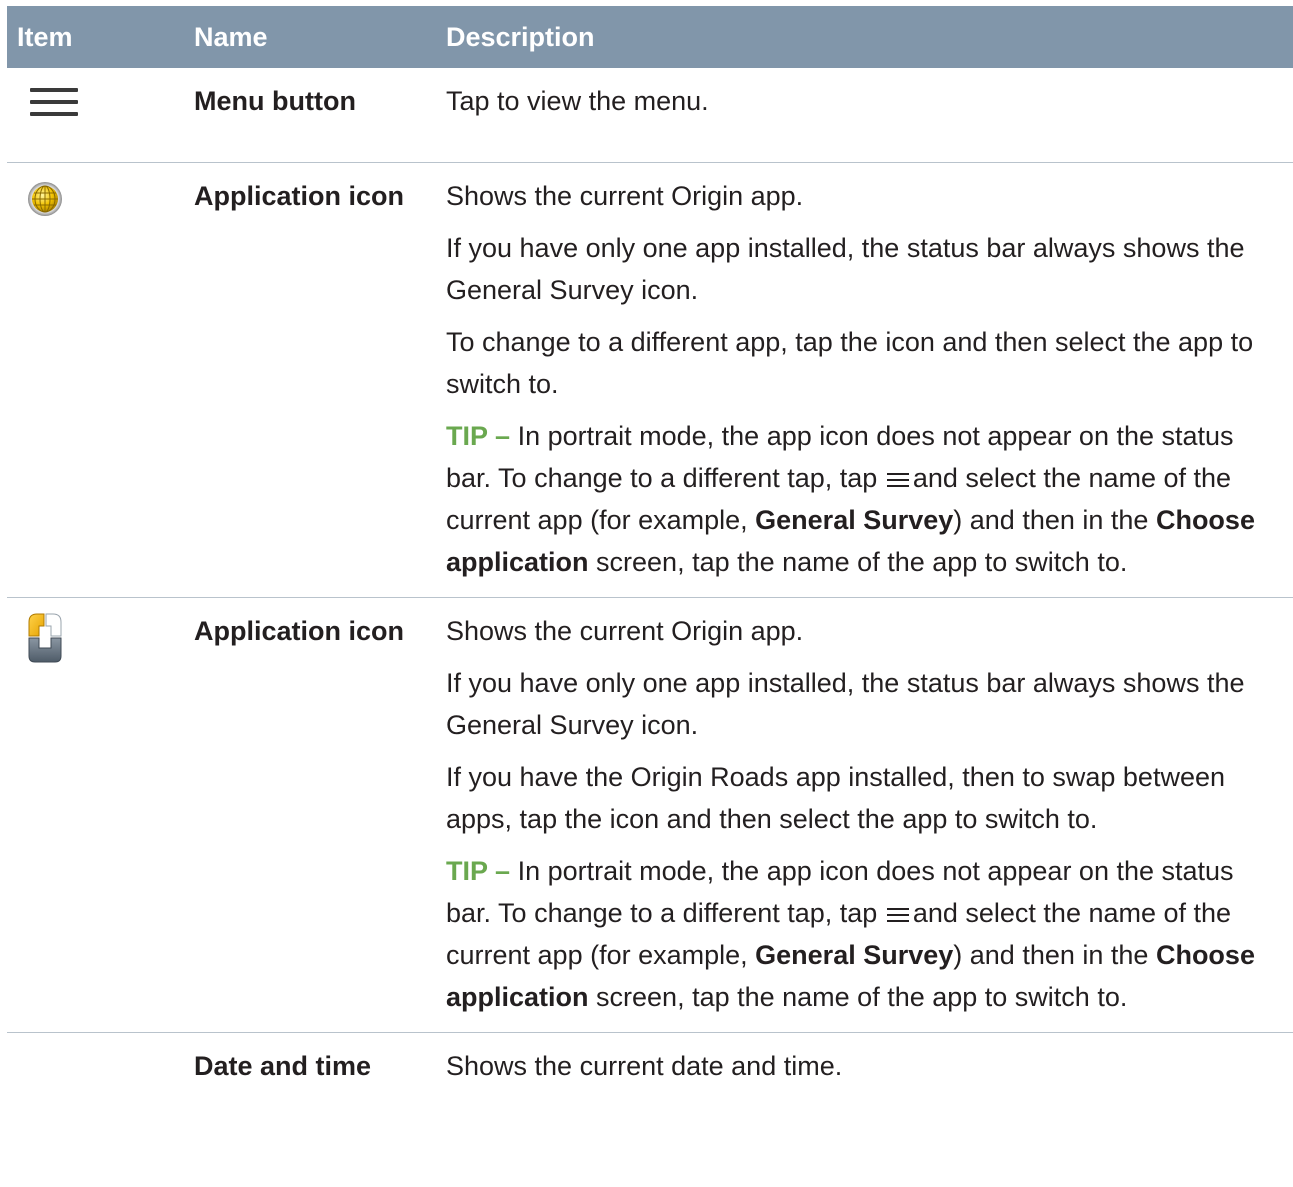 This screenshot has width=1293, height=1187. Describe the element at coordinates (864, 115) in the screenshot. I see `description-cell: Tap to view the menu.` at that location.